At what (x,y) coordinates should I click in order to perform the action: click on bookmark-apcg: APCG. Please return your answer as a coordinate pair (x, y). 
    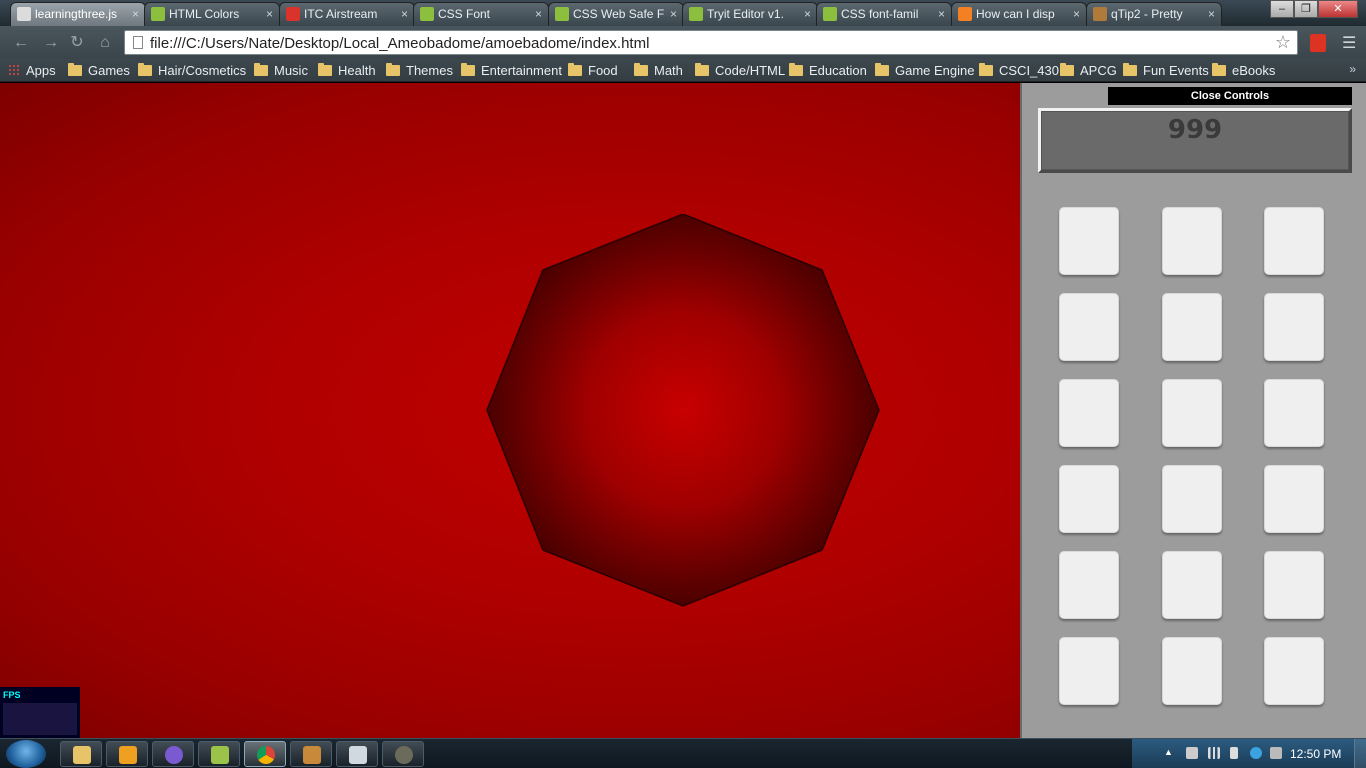
    Looking at the image, I should click on (1088, 70).